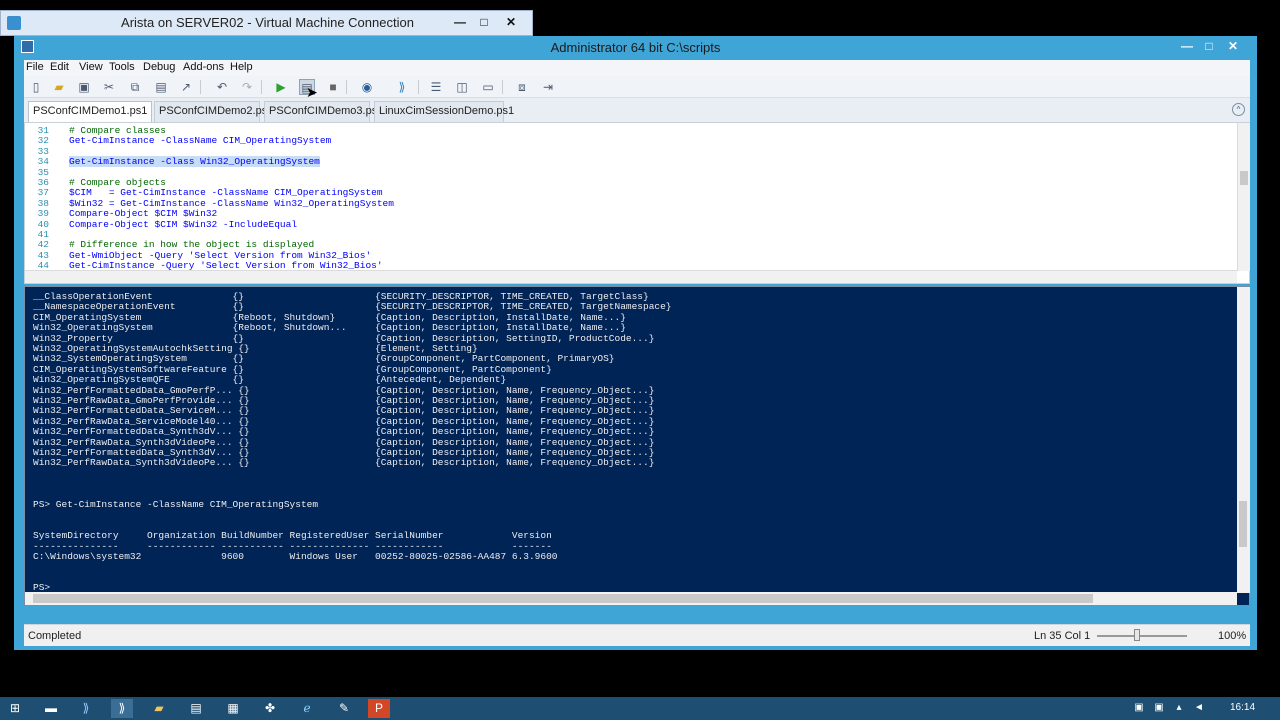  I want to click on script-vertical-scrollbar, so click(1243, 197).